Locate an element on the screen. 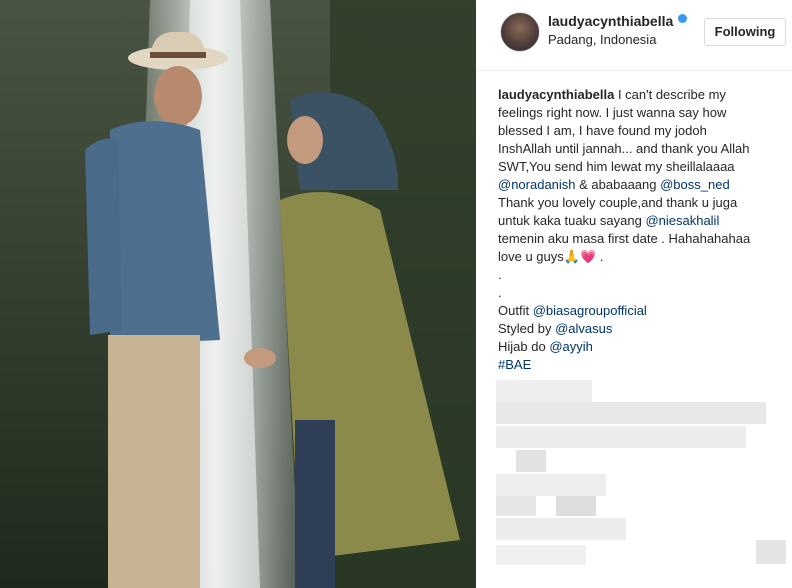 The width and height of the screenshot is (792, 588). hashtag-bae: #BAE is located at coordinates (638, 365).